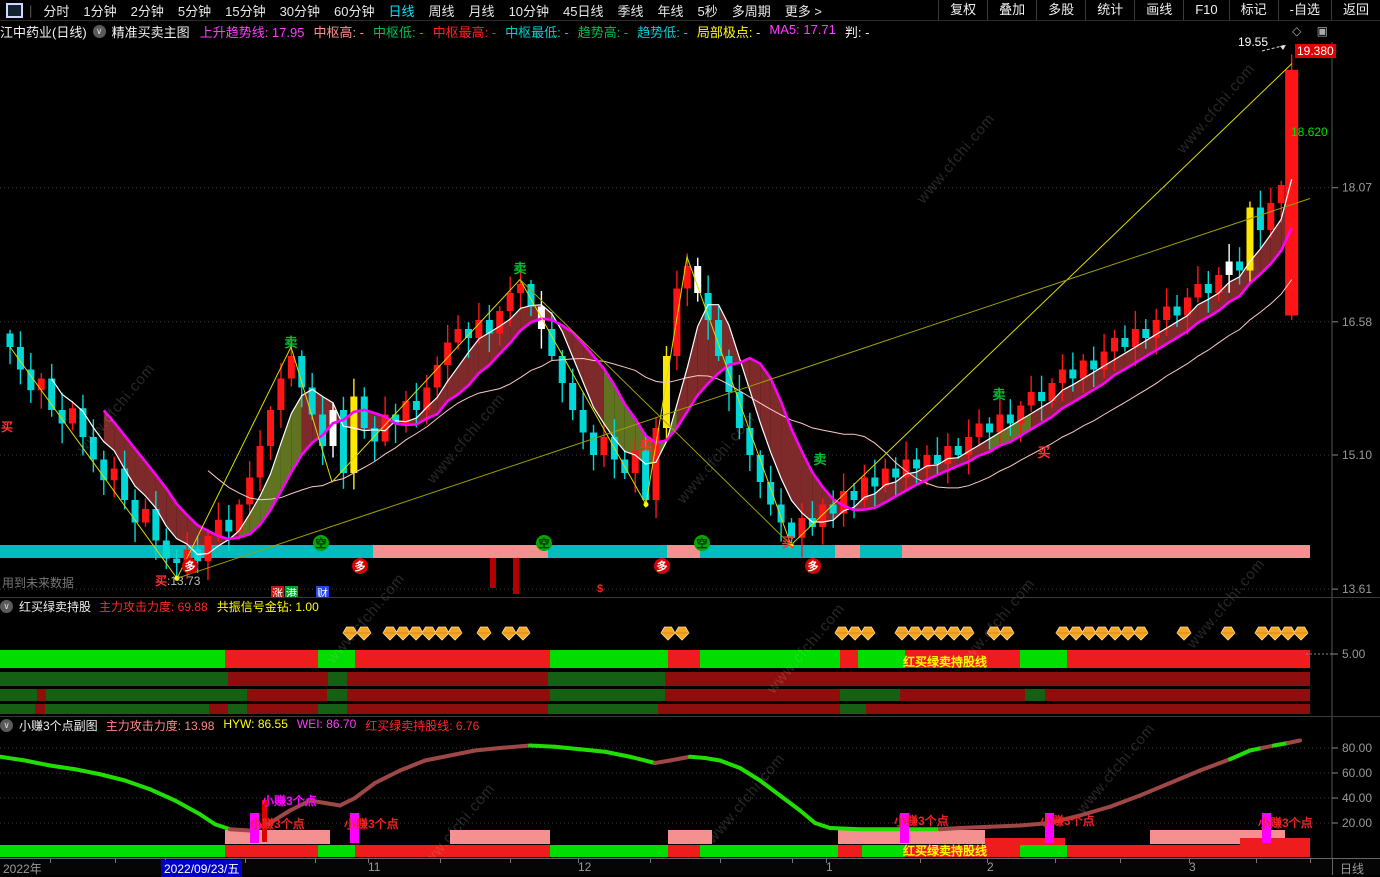 This screenshot has width=1380, height=877. I want to click on period-tab-月线: 月线, so click(482, 10).